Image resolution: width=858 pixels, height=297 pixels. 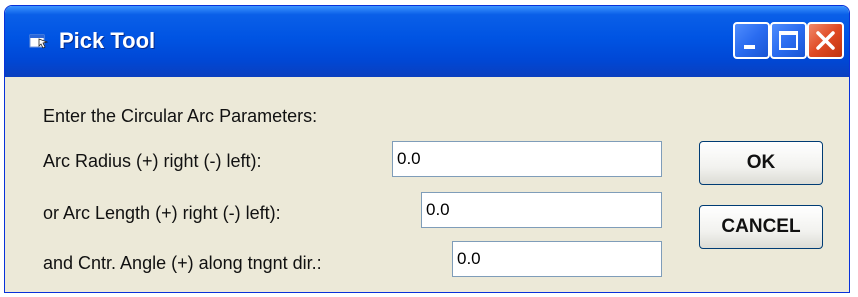 What do you see at coordinates (162, 213) in the screenshot?
I see `arc-length-label: or Arc Length (+) right (-) left):` at bounding box center [162, 213].